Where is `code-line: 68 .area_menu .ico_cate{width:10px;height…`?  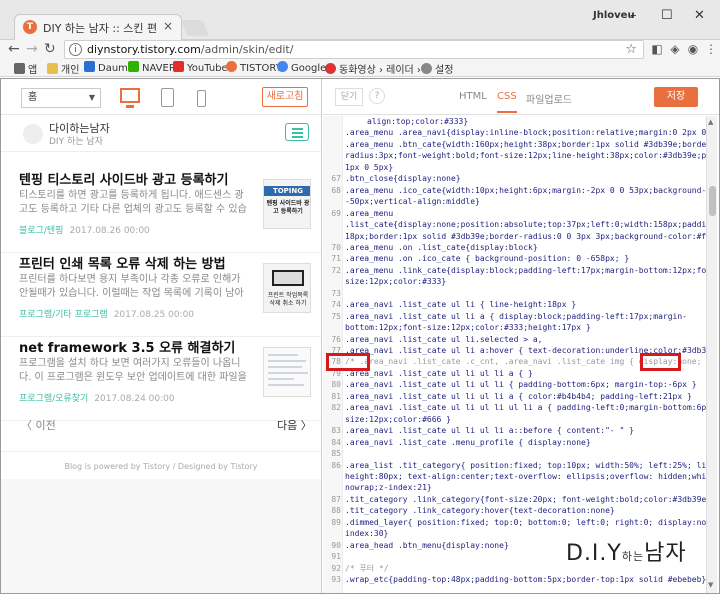
code-line: 68 .area_menu .ico_cate{width:10px;height… is located at coordinates (514, 190).